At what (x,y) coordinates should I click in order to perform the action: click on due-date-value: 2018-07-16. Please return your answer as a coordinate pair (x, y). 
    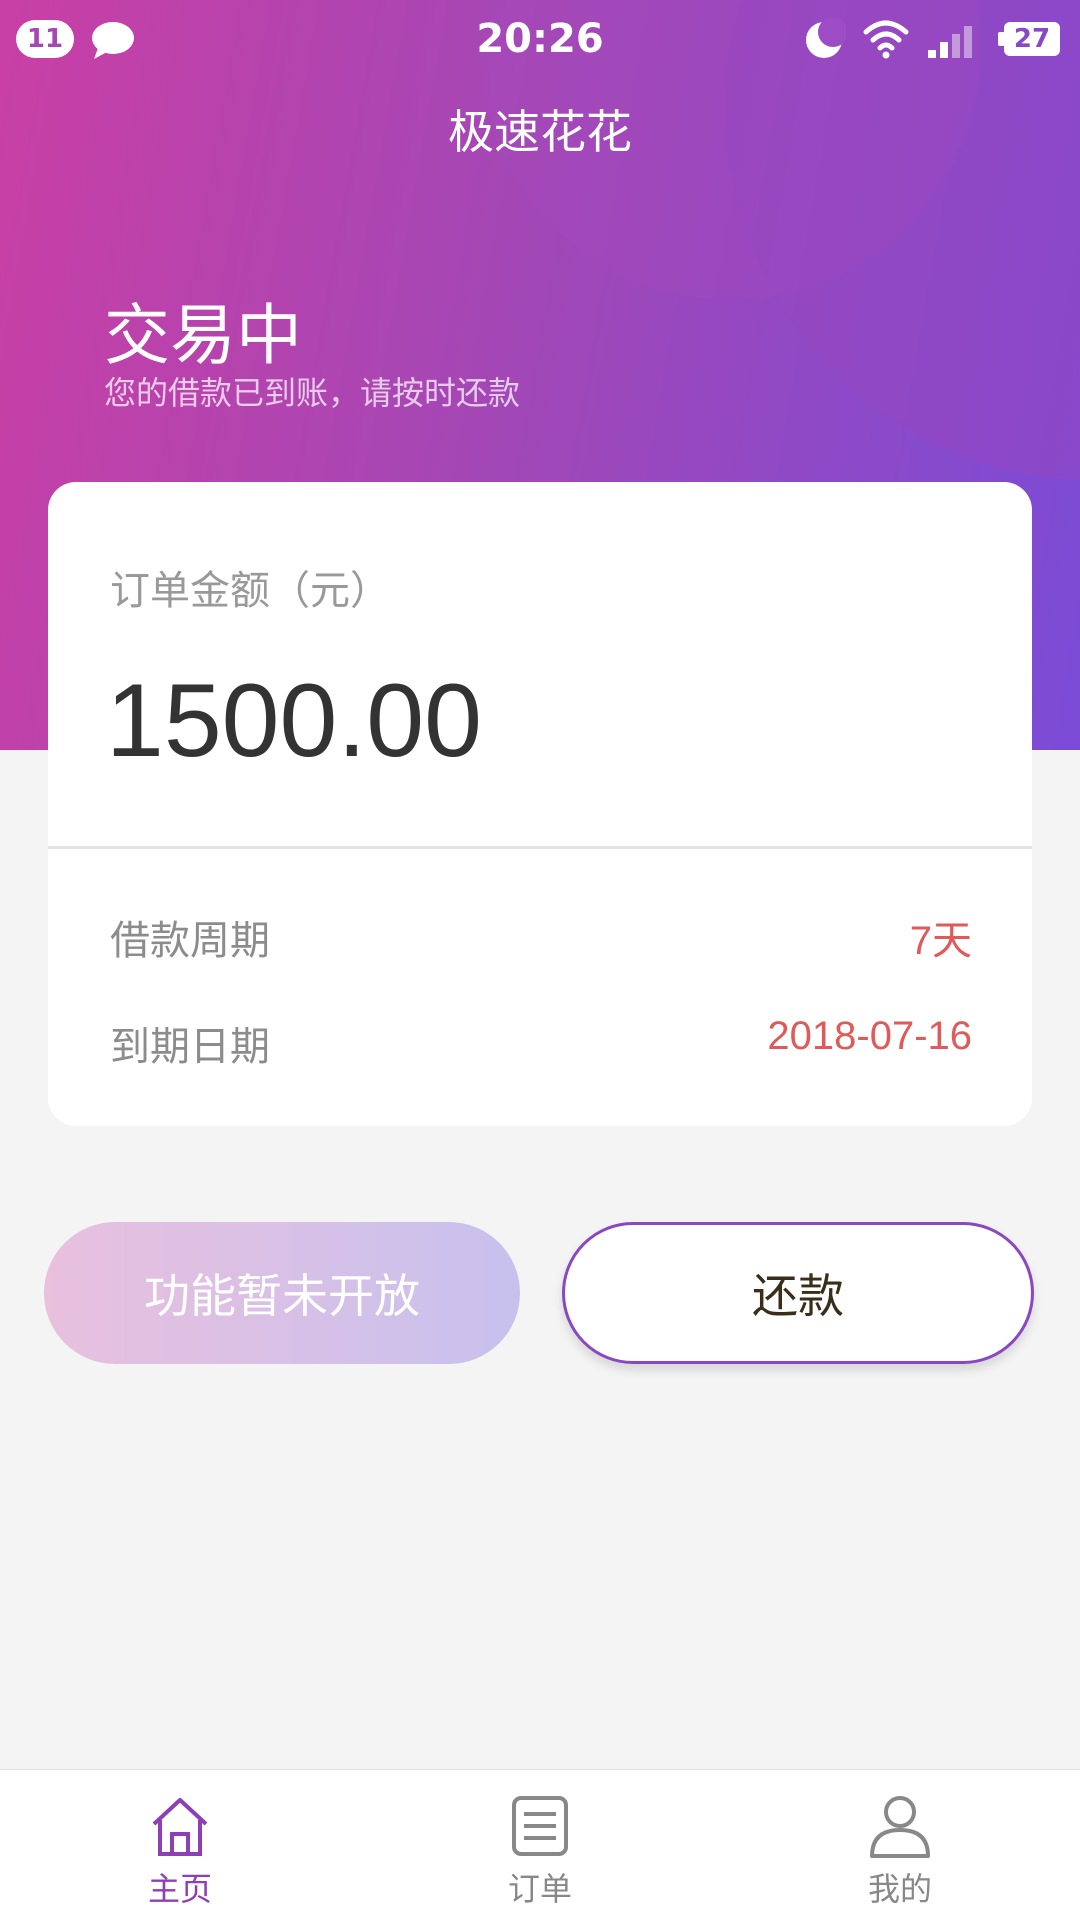
    Looking at the image, I should click on (869, 1036).